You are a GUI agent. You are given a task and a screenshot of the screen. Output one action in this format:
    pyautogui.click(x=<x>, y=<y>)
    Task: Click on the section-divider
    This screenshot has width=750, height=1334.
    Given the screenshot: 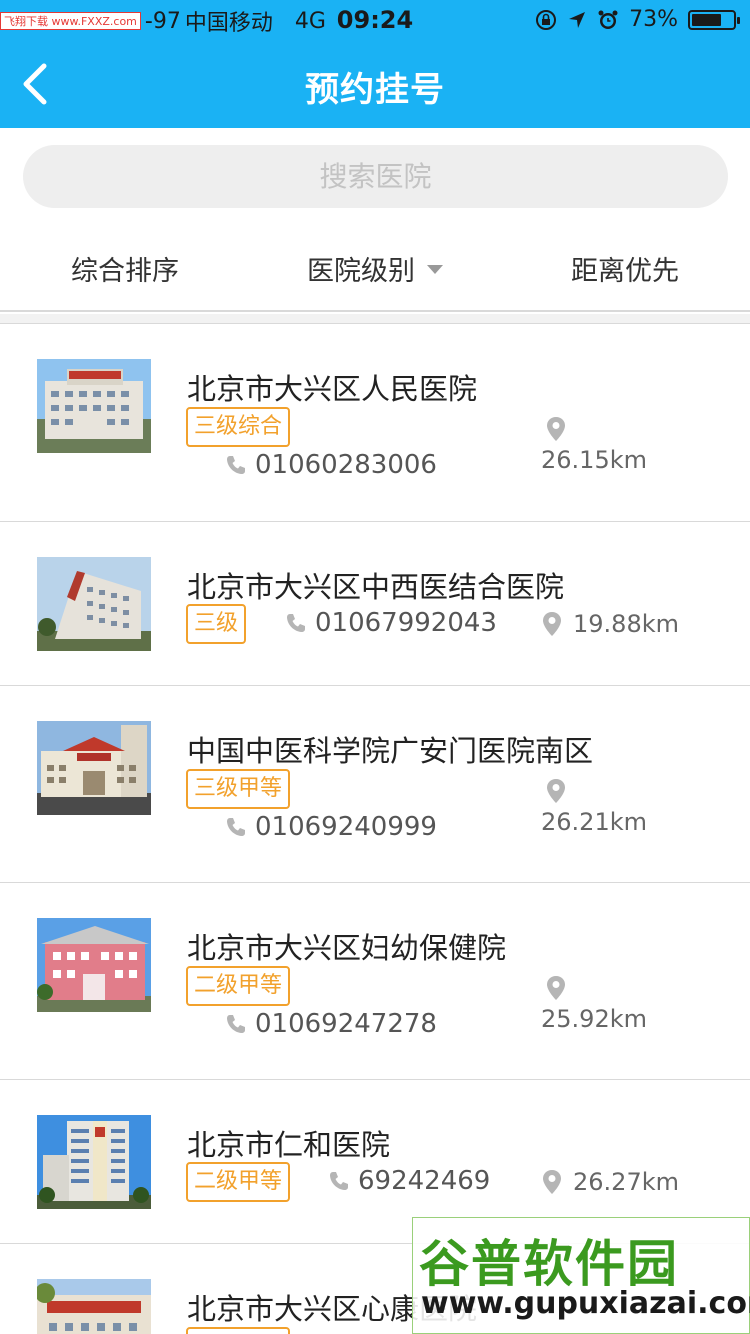 What is the action you would take?
    pyautogui.click(x=375, y=319)
    